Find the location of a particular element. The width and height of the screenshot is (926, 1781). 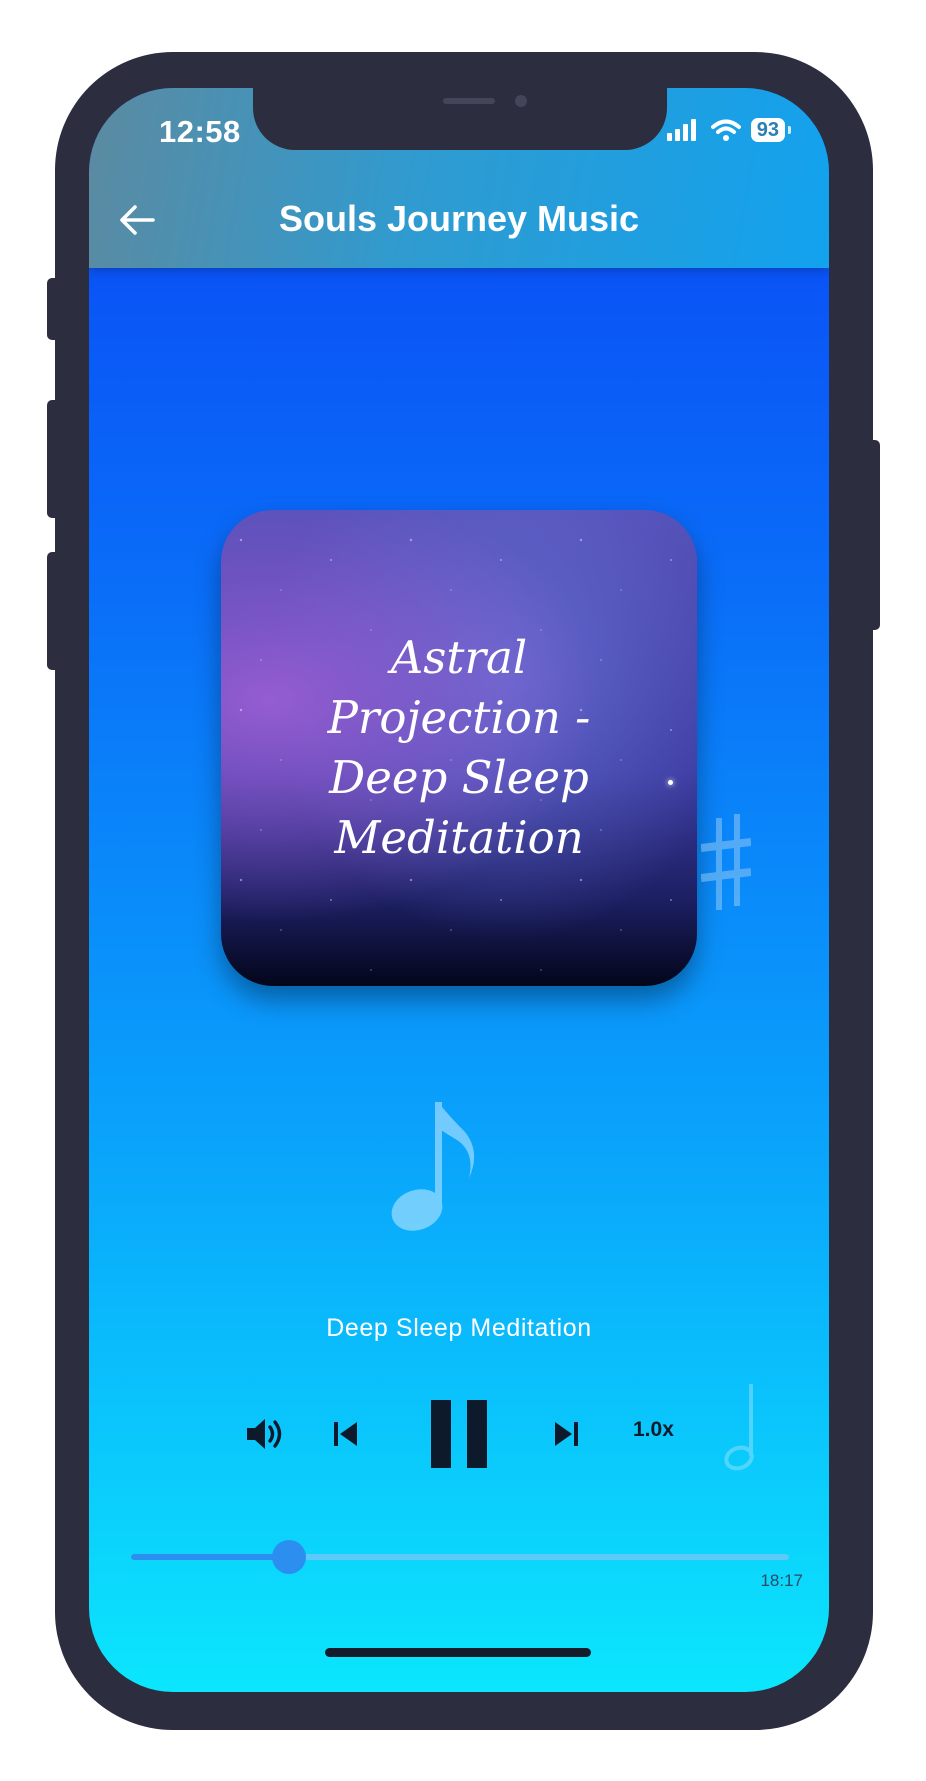

skip-next-icon is located at coordinates (566, 1434).